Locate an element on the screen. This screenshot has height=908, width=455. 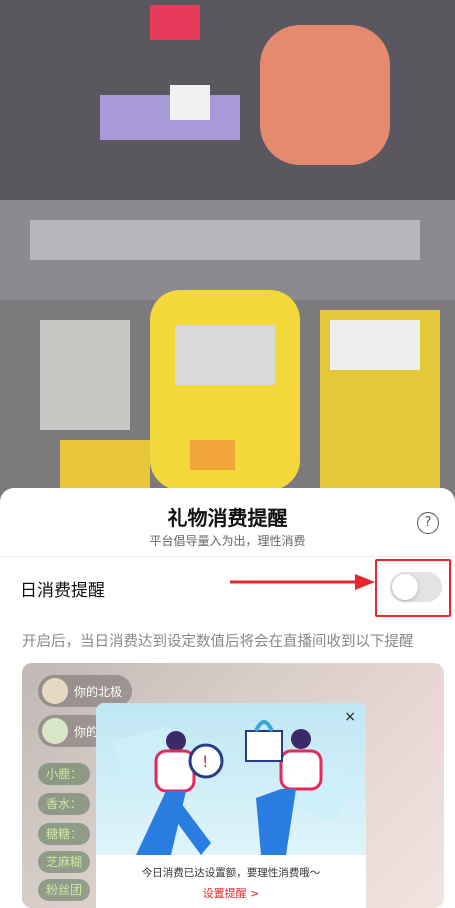
sheet-title: 礼物消费提醒 is located at coordinates (227, 518).